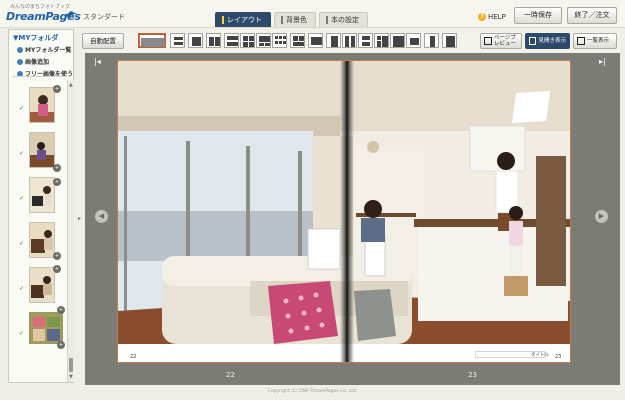 Image resolution: width=625 pixels, height=400 pixels. I want to click on finish-order-button: 終了／注文, so click(592, 15).